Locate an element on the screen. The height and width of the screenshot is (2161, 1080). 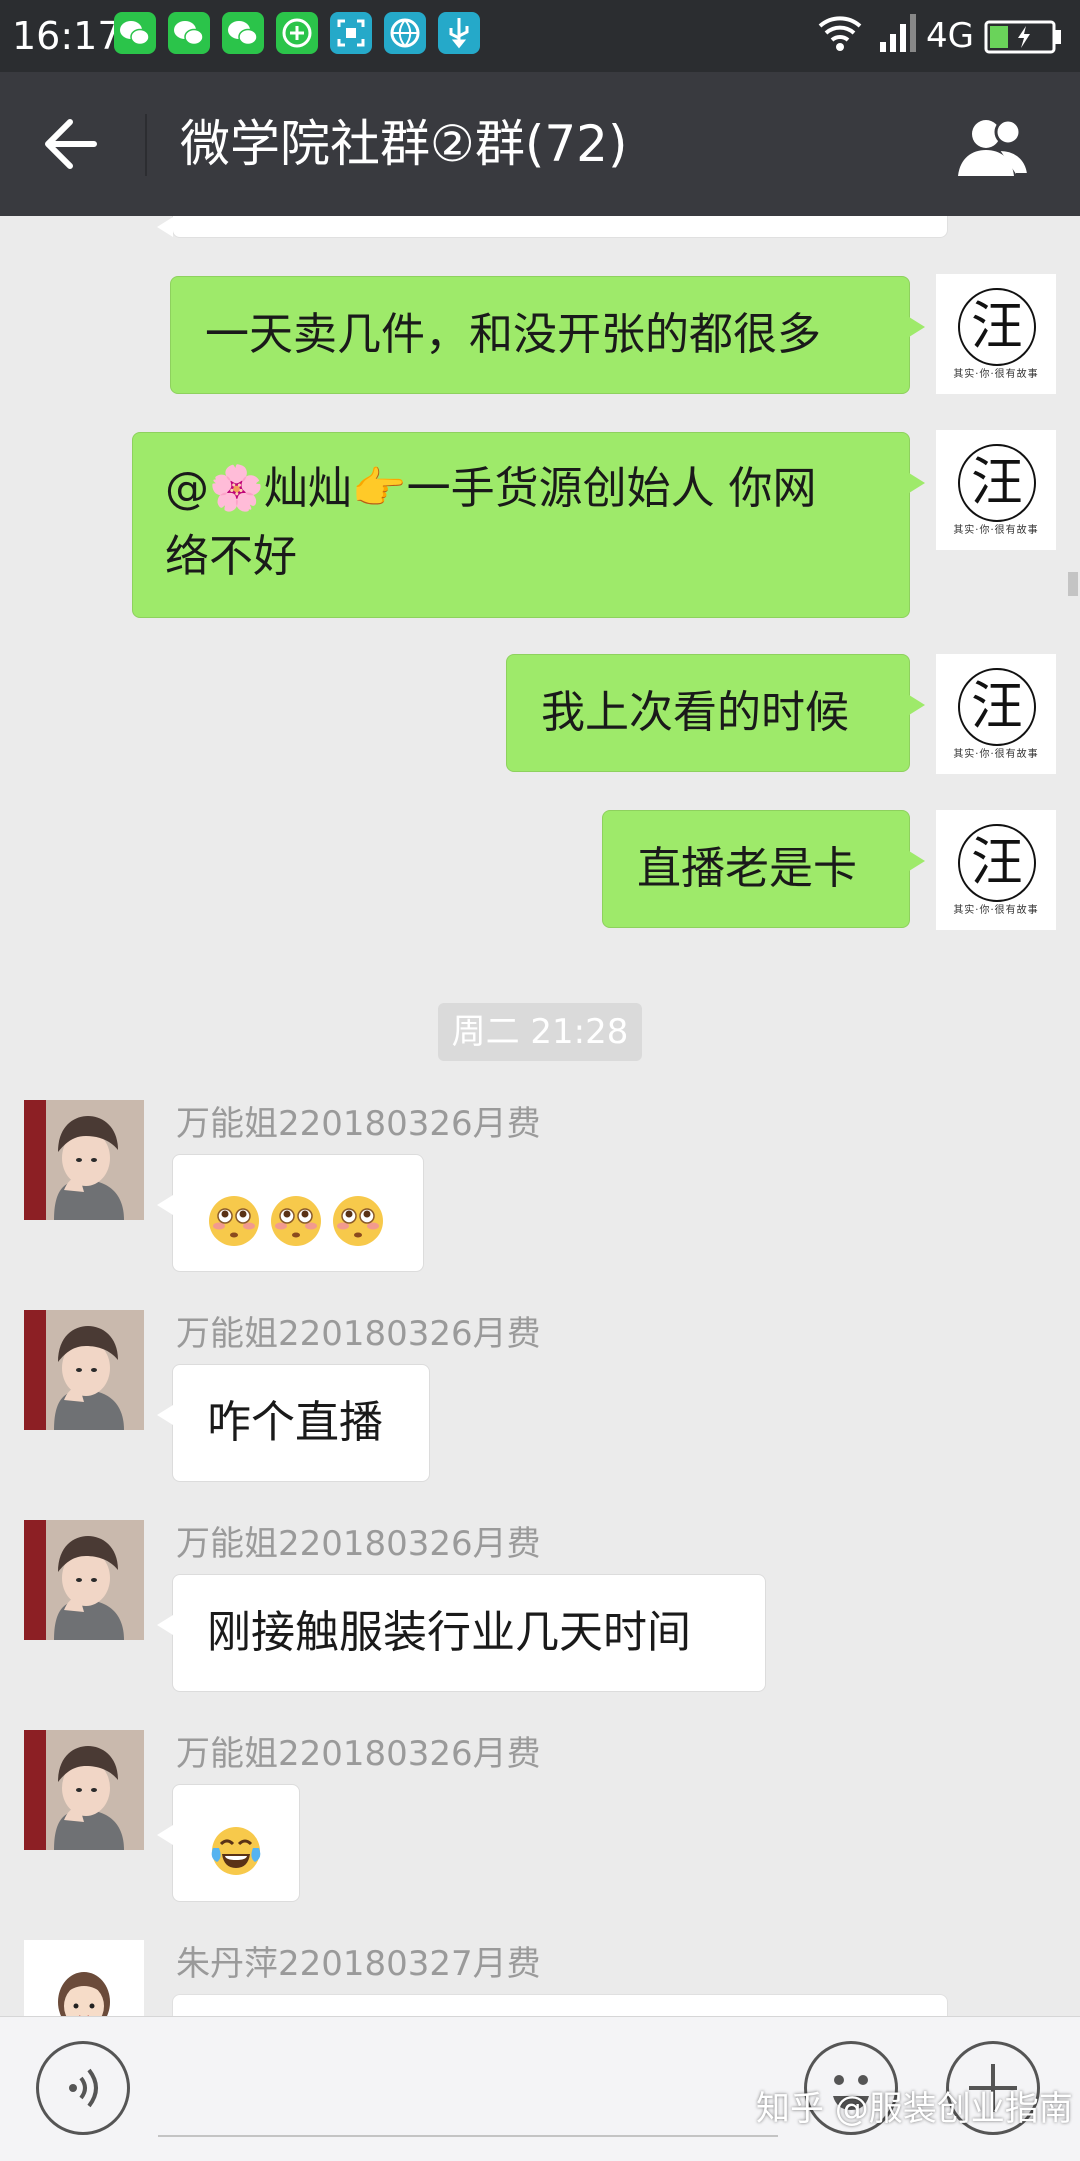
input-bar: 知乎 @服装创业指南 is located at coordinates (540, 2088).